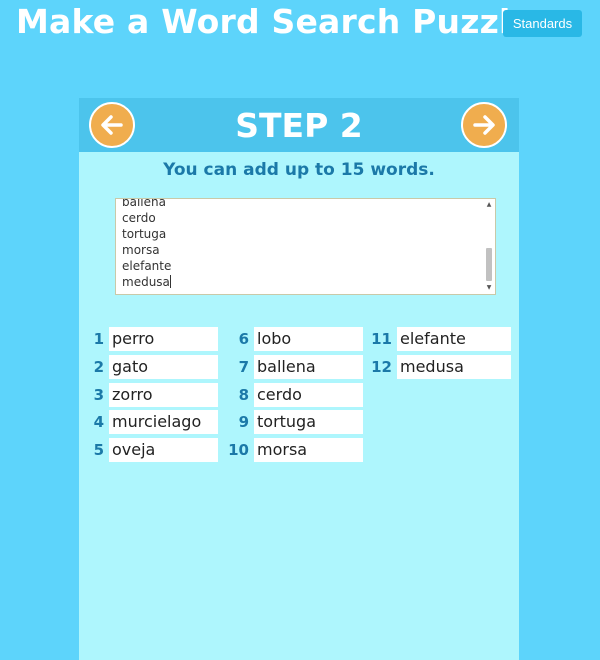 The width and height of the screenshot is (600, 660). I want to click on word-row: 4 murcielago, so click(148, 422).